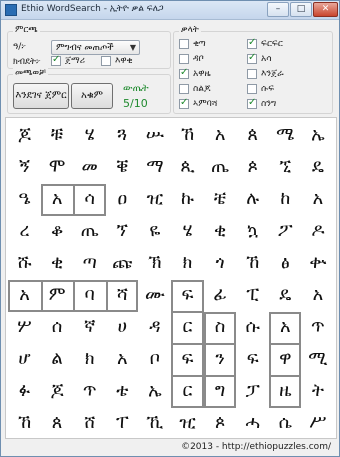  Describe the element at coordinates (278, 9) in the screenshot. I see `minimize-button: –` at that location.